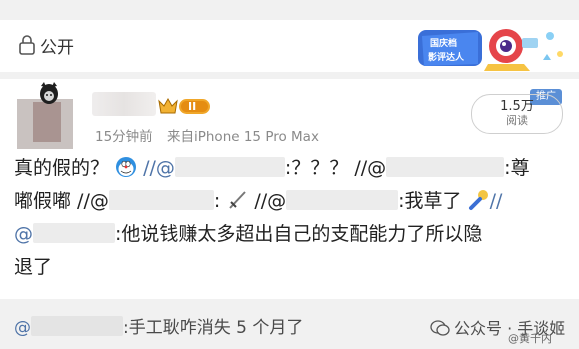  Describe the element at coordinates (159, 168) in the screenshot. I see `mention-link: //@` at that location.